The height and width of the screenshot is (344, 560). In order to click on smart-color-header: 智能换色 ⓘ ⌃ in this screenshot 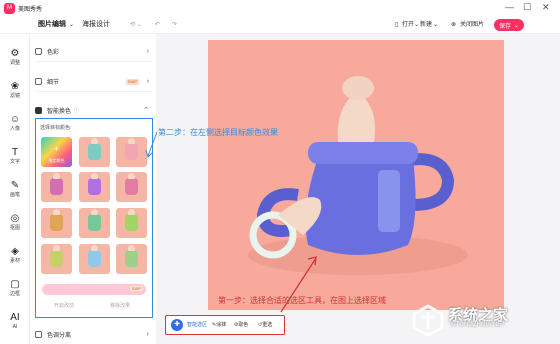, I will do `click(94, 110)`.